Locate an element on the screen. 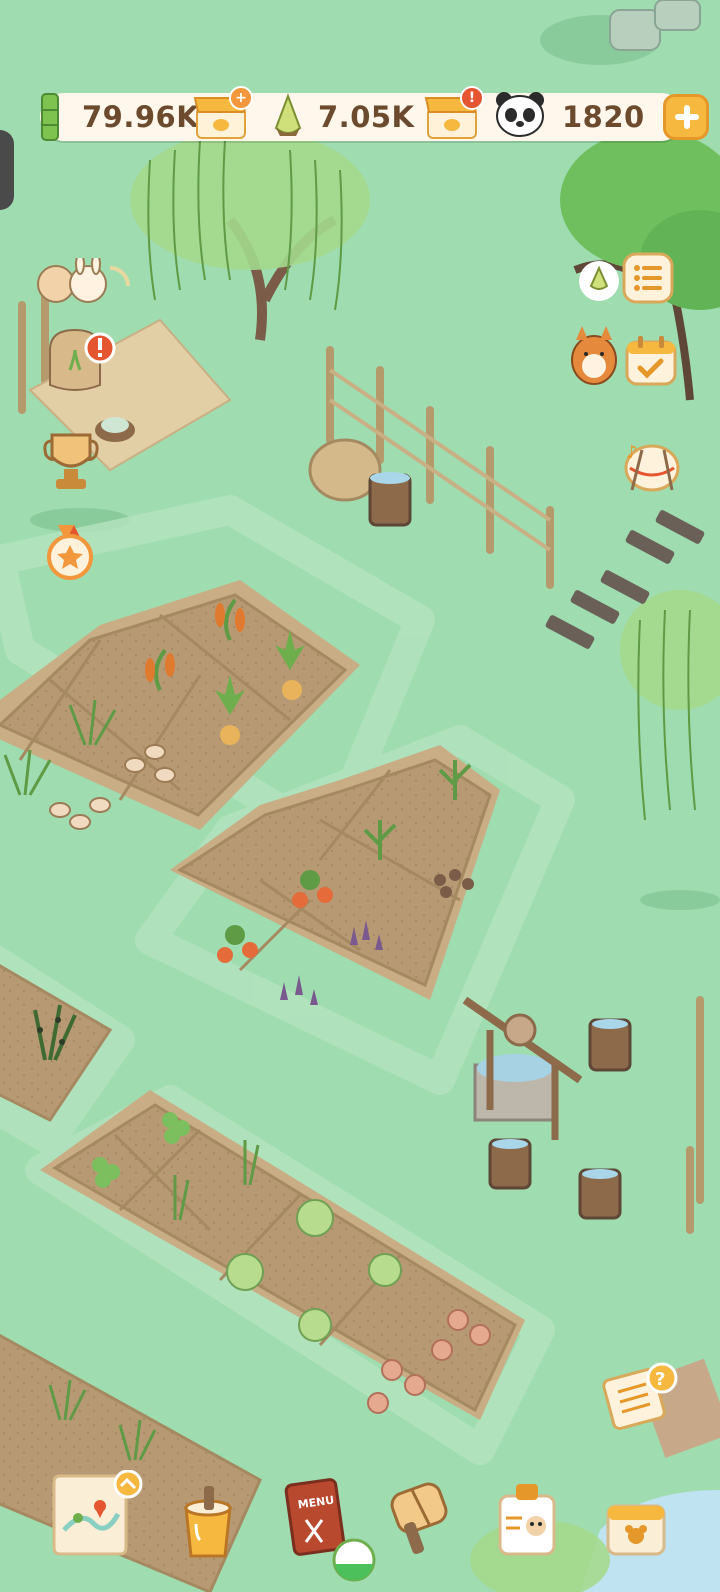 This screenshot has width=720, height=1592. tool-mallet-button is located at coordinates (420, 1520).